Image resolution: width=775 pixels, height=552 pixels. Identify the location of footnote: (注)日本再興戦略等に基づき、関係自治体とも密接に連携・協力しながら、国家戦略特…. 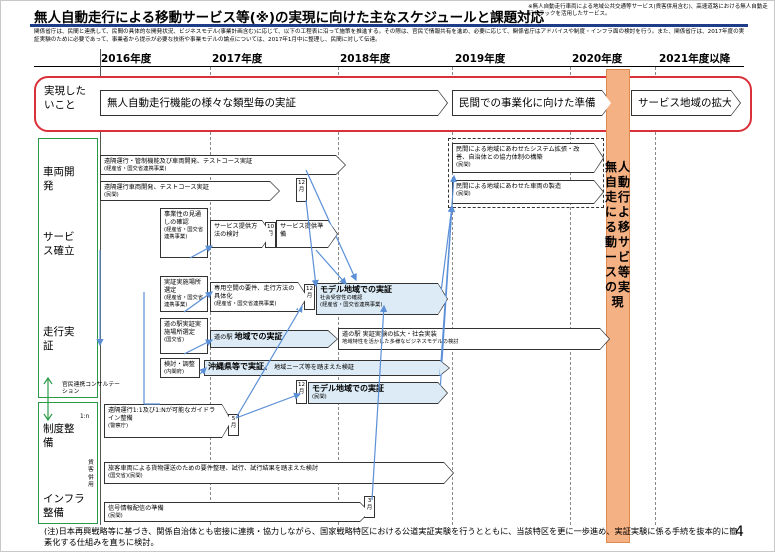
(391, 536).